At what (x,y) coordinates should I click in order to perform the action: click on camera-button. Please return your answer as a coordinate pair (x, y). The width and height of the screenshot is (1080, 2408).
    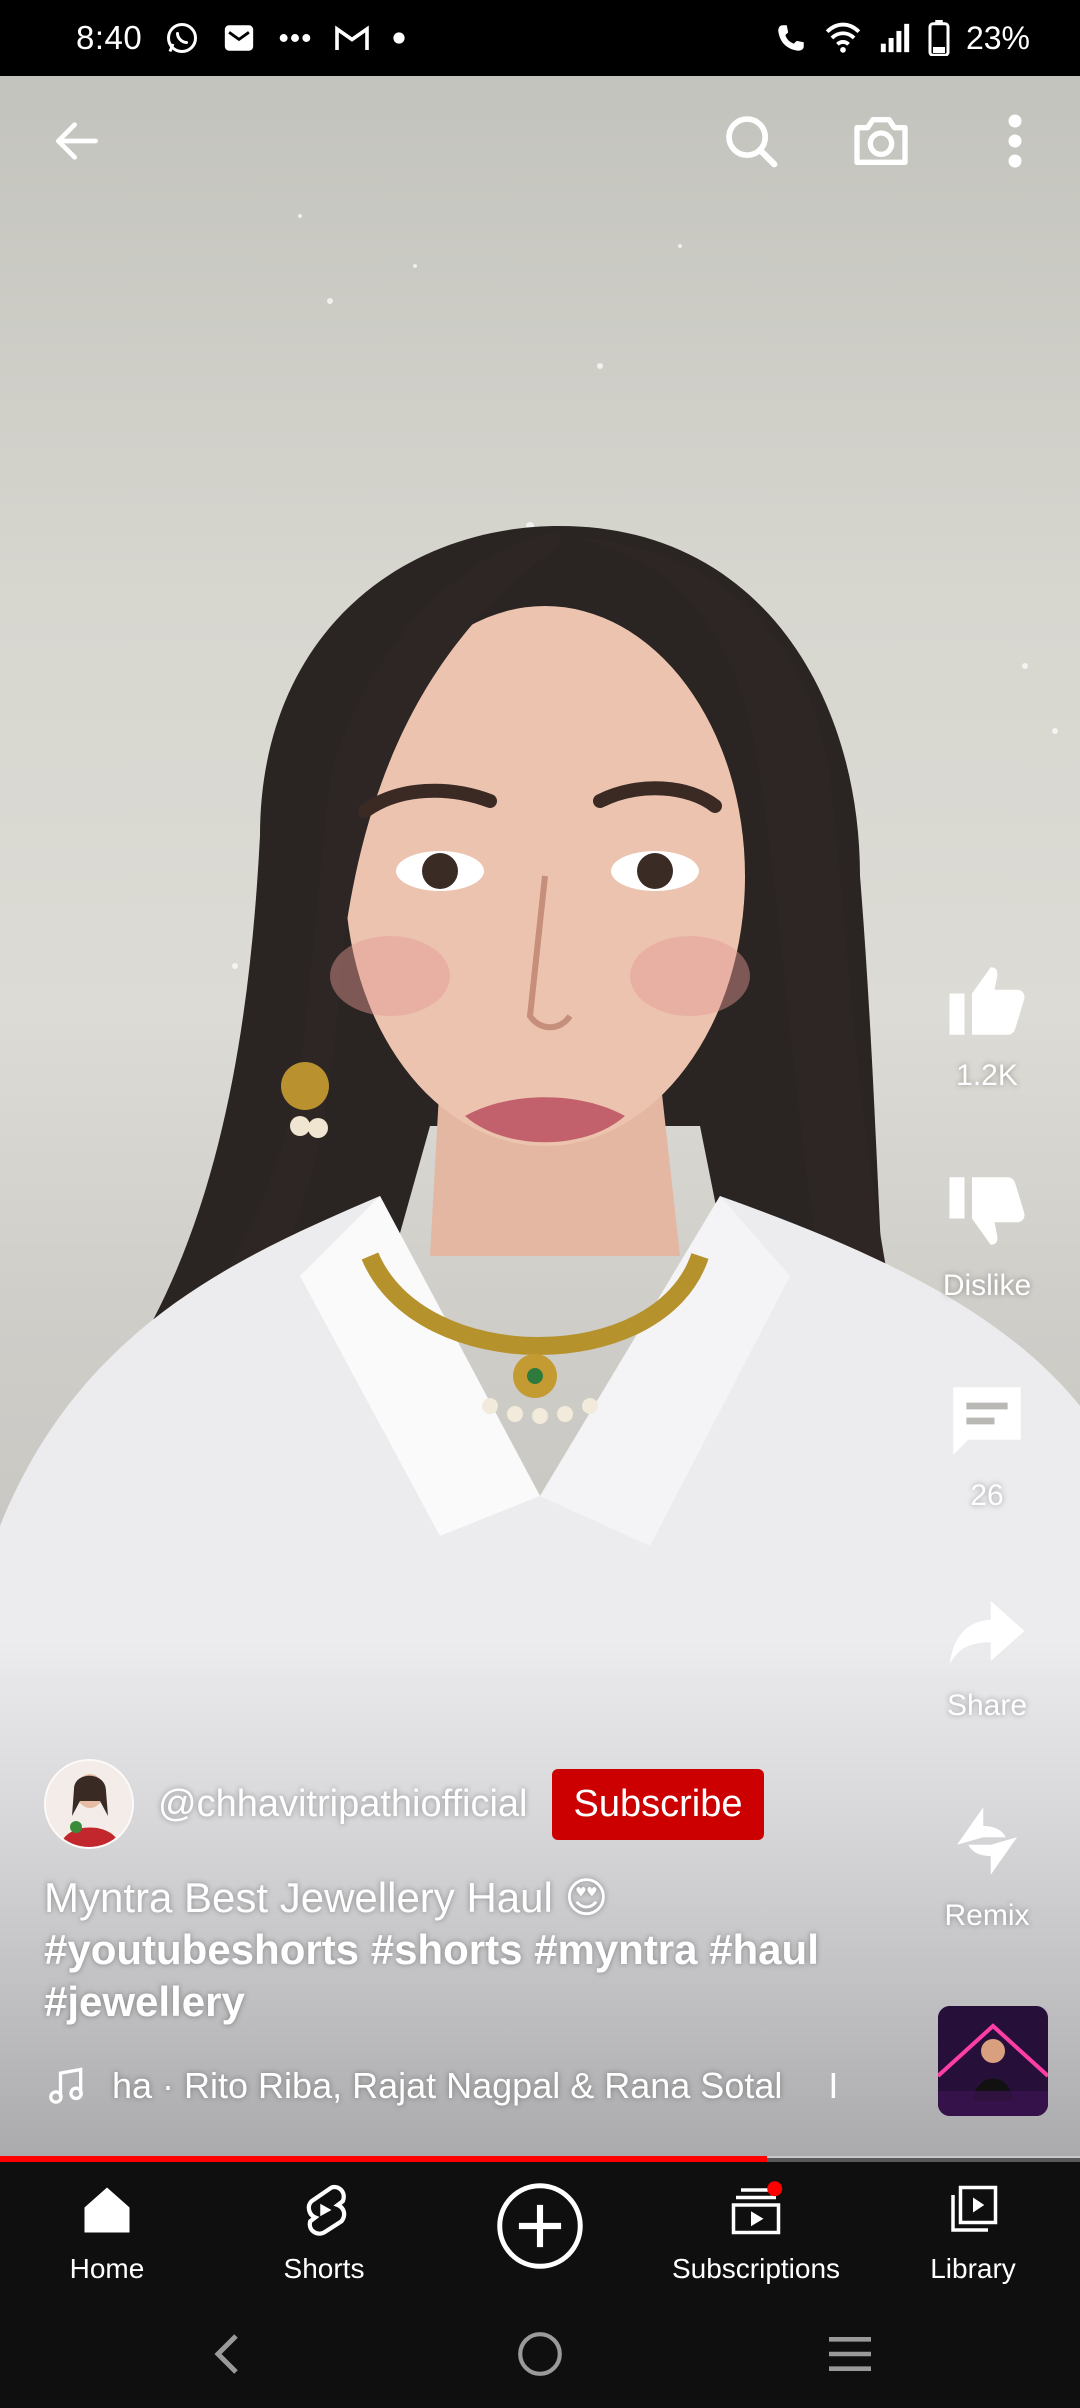
    Looking at the image, I should click on (881, 141).